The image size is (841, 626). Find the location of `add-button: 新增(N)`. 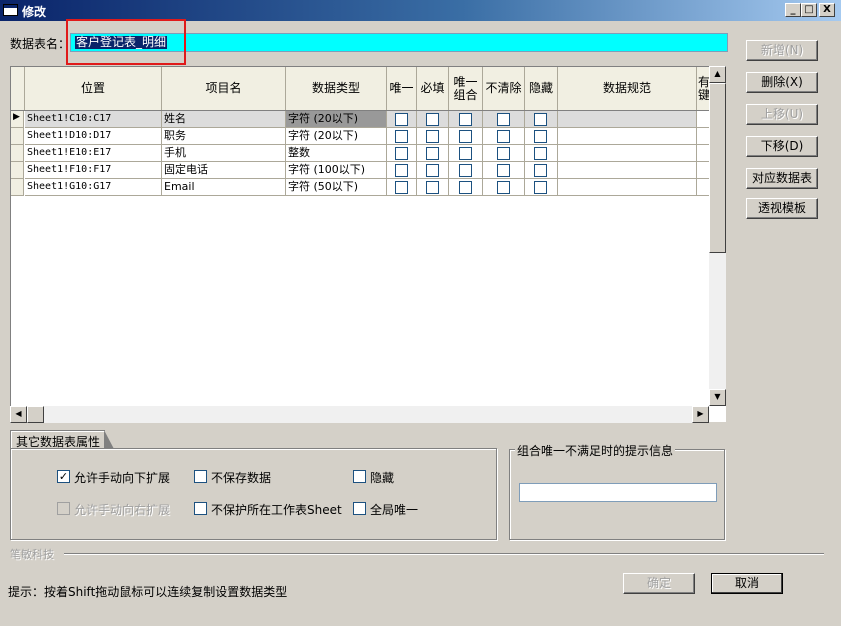

add-button: 新增(N) is located at coordinates (782, 50).